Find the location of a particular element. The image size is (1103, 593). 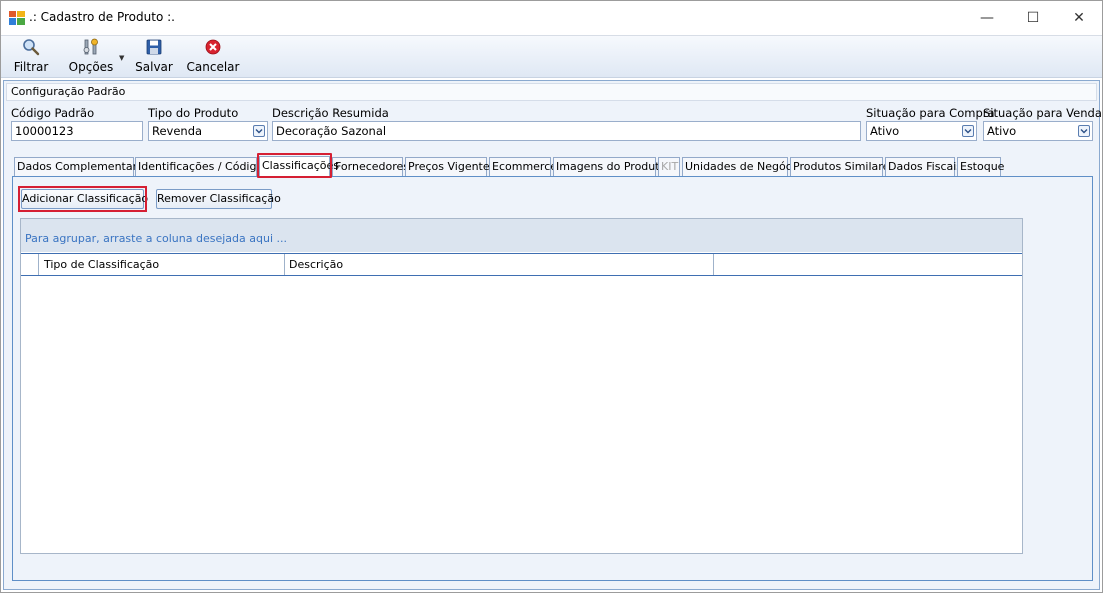

tab-kit: KIT is located at coordinates (669, 166).